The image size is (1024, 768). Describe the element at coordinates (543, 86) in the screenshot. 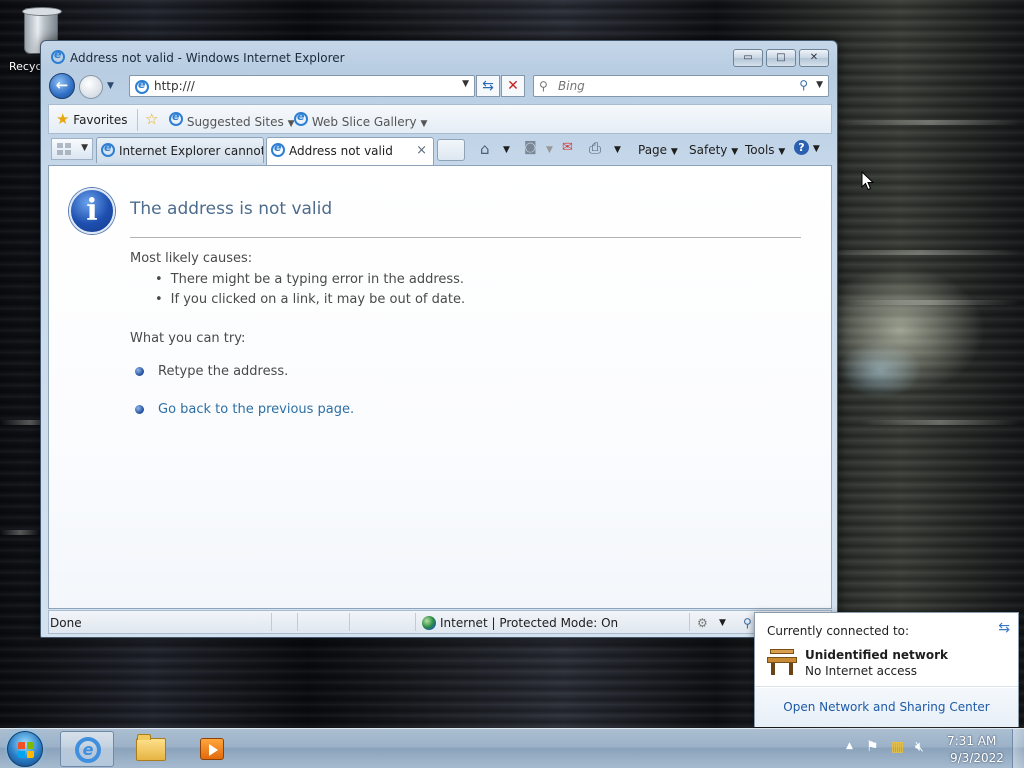

I see `search-provider-icon: ⚲` at that location.